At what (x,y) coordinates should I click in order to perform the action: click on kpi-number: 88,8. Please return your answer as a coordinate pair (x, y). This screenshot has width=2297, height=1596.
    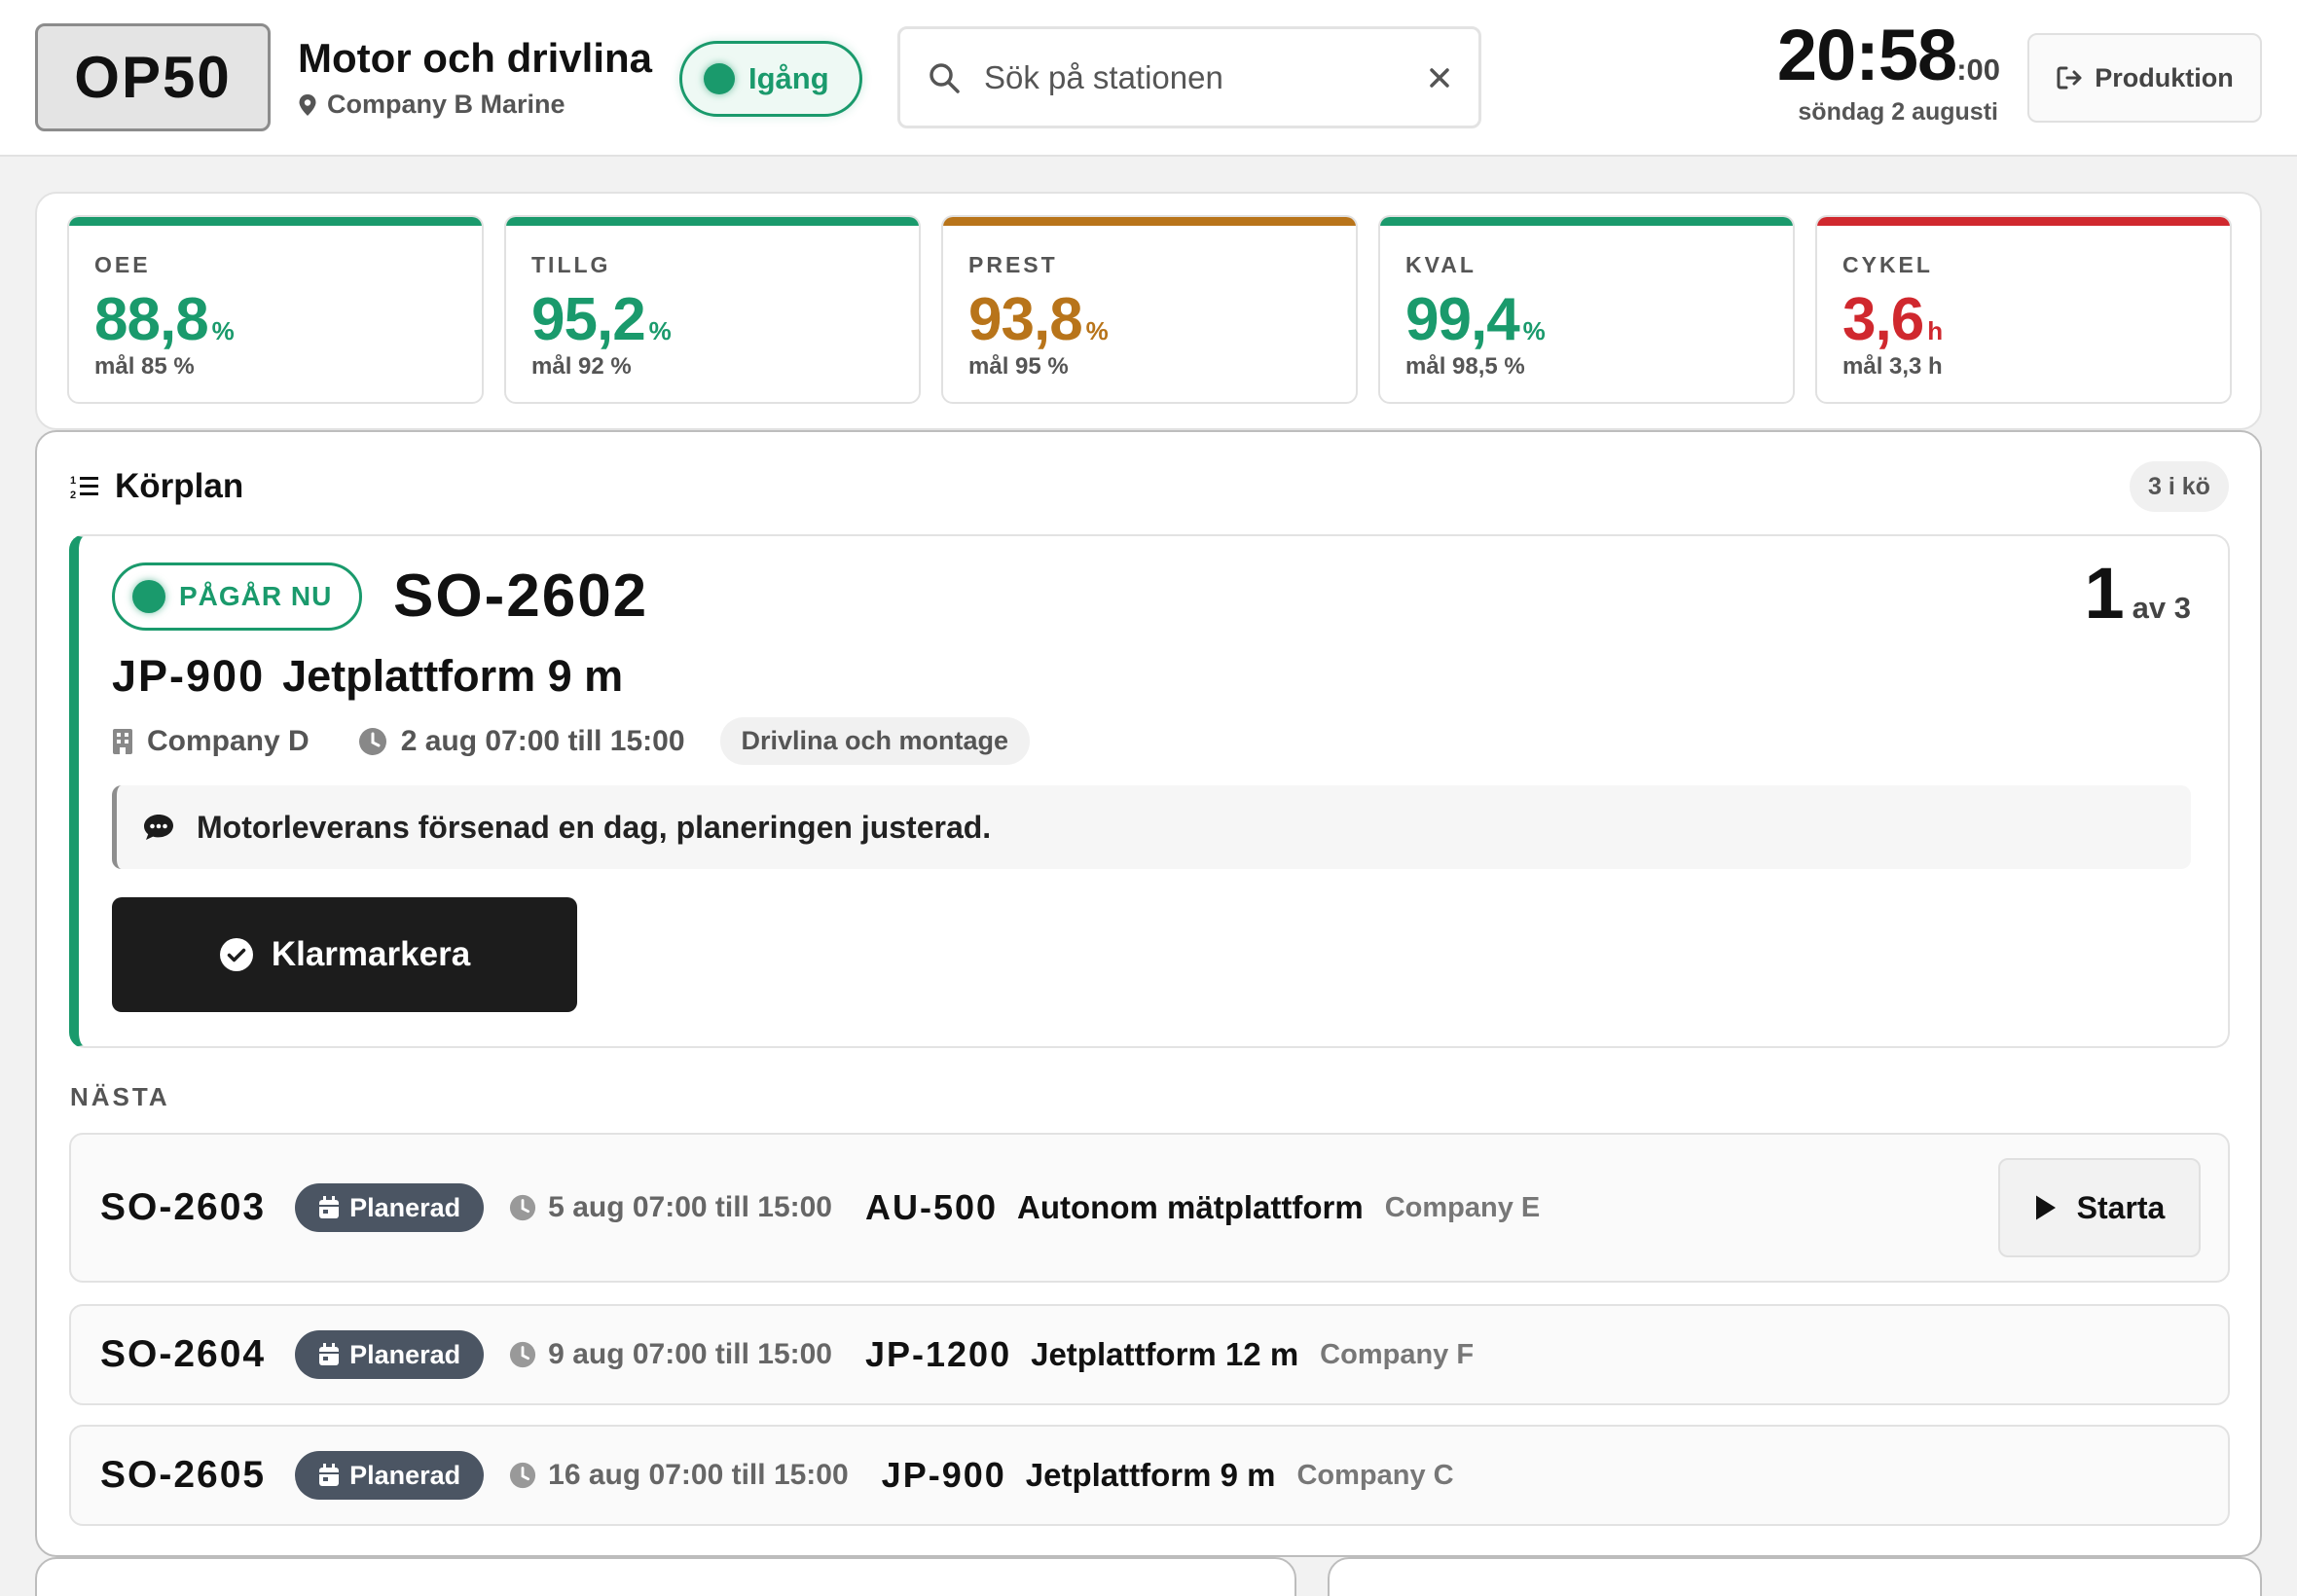
    Looking at the image, I should click on (151, 319).